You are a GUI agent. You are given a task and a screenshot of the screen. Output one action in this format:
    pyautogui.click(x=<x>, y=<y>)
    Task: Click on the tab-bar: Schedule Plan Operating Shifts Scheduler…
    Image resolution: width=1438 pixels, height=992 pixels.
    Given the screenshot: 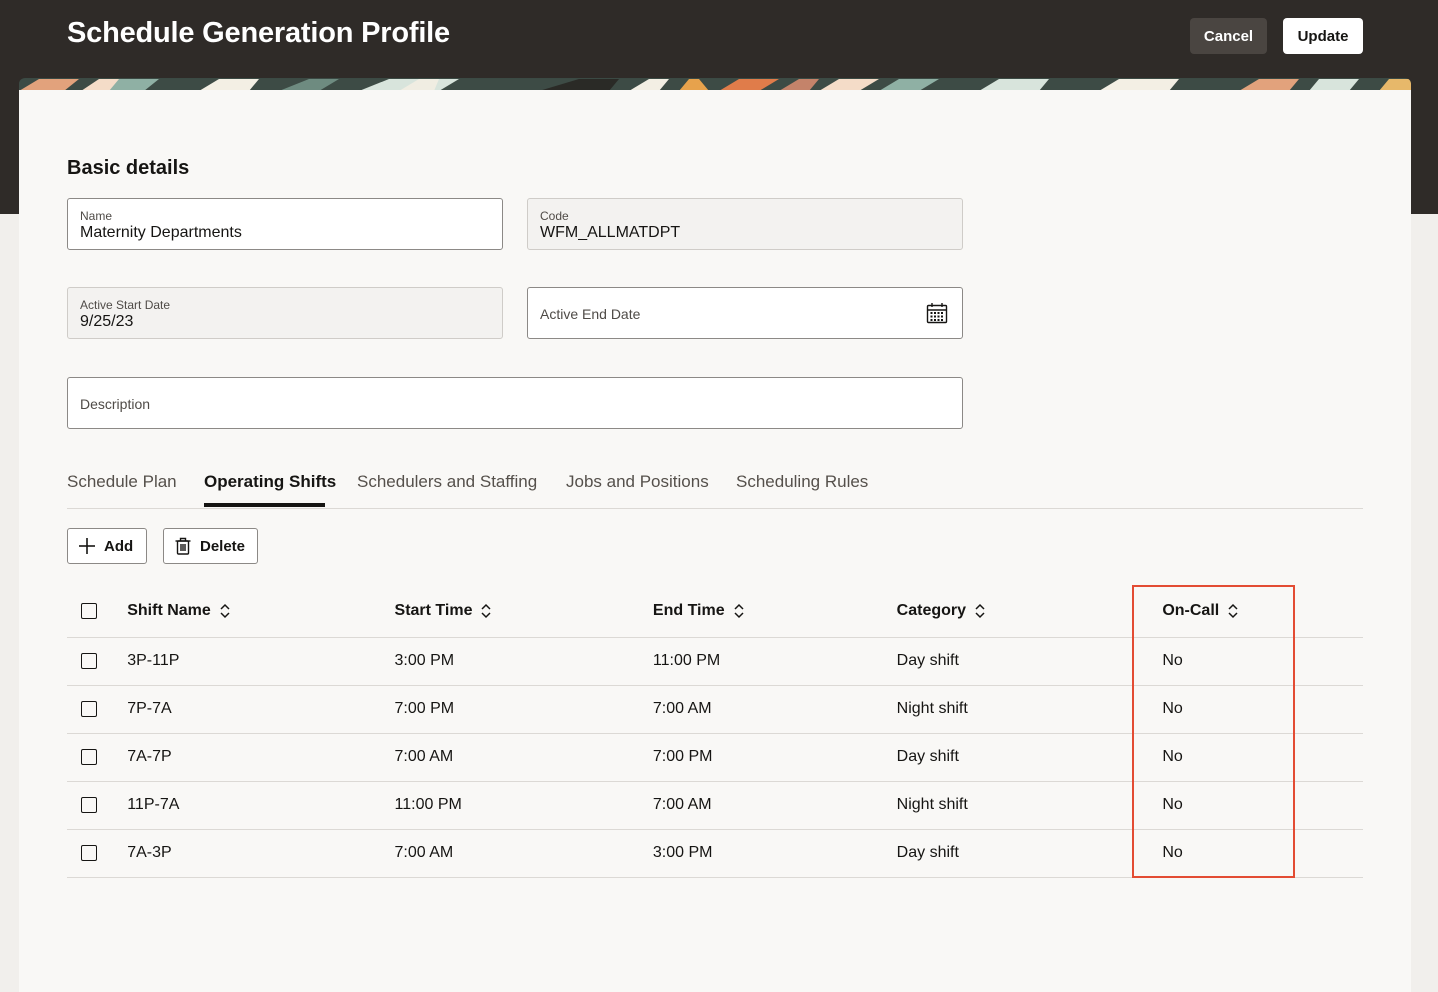 What is the action you would take?
    pyautogui.click(x=715, y=485)
    